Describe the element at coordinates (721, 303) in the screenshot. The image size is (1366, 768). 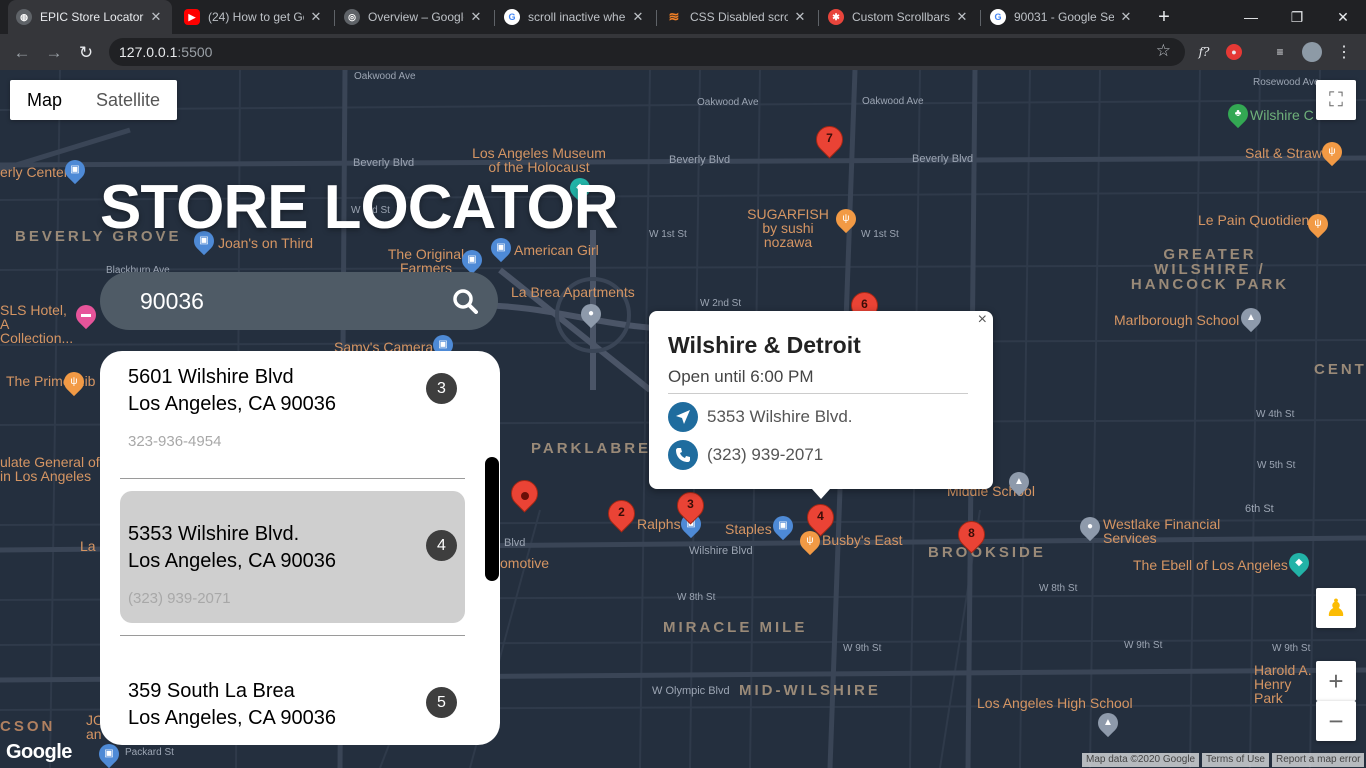
I see `street-label: W 2nd St` at that location.